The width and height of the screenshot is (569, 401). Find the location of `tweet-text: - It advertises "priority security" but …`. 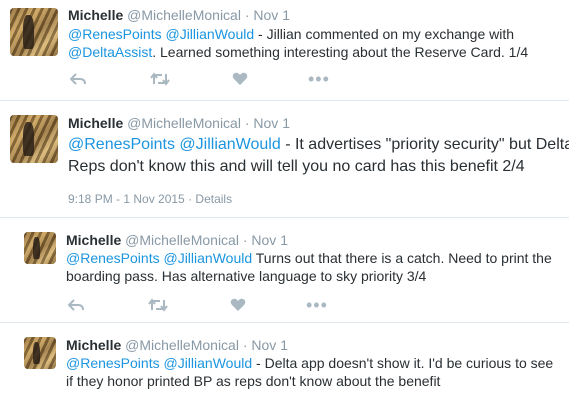

tweet-text: - It advertises "priority security" but … is located at coordinates (424, 144).